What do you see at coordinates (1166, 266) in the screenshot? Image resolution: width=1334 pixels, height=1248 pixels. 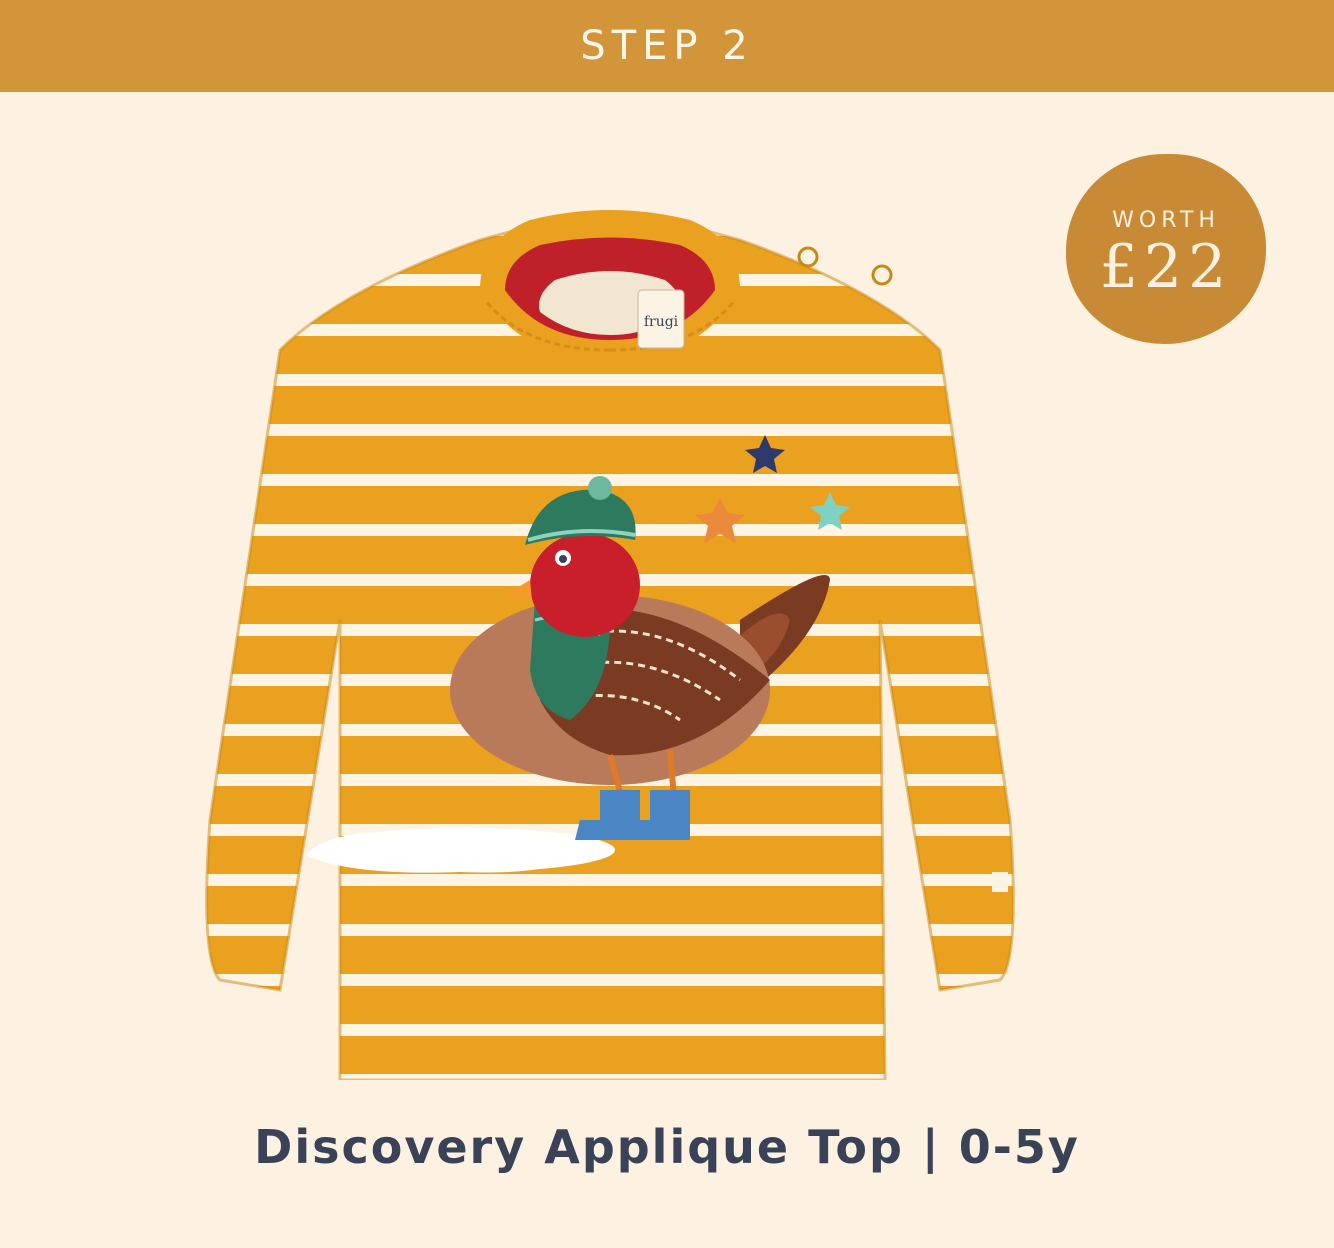 I see `worth-price: £22` at bounding box center [1166, 266].